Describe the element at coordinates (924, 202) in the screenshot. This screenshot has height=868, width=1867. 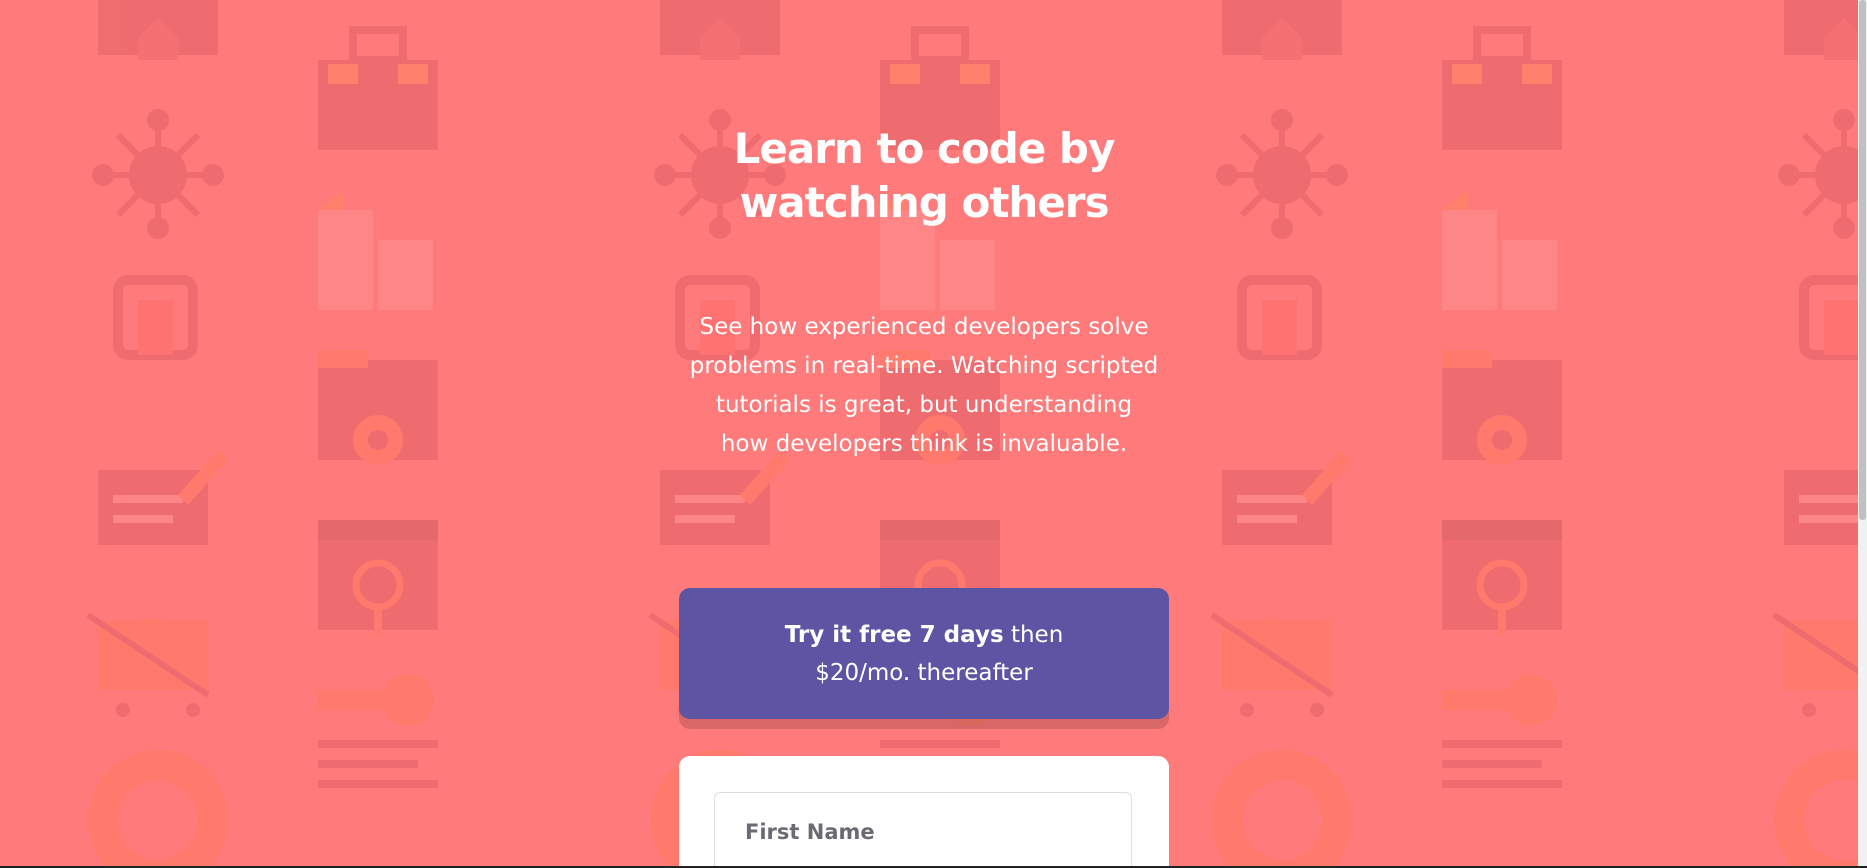
I see `page-title-line2: watching others` at that location.